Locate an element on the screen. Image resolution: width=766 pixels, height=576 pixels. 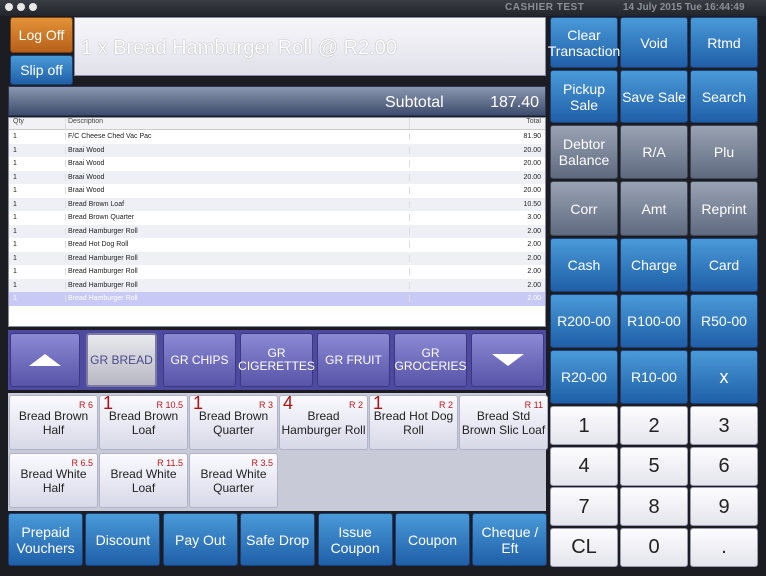
scroll-up-button is located at coordinates (45, 360).